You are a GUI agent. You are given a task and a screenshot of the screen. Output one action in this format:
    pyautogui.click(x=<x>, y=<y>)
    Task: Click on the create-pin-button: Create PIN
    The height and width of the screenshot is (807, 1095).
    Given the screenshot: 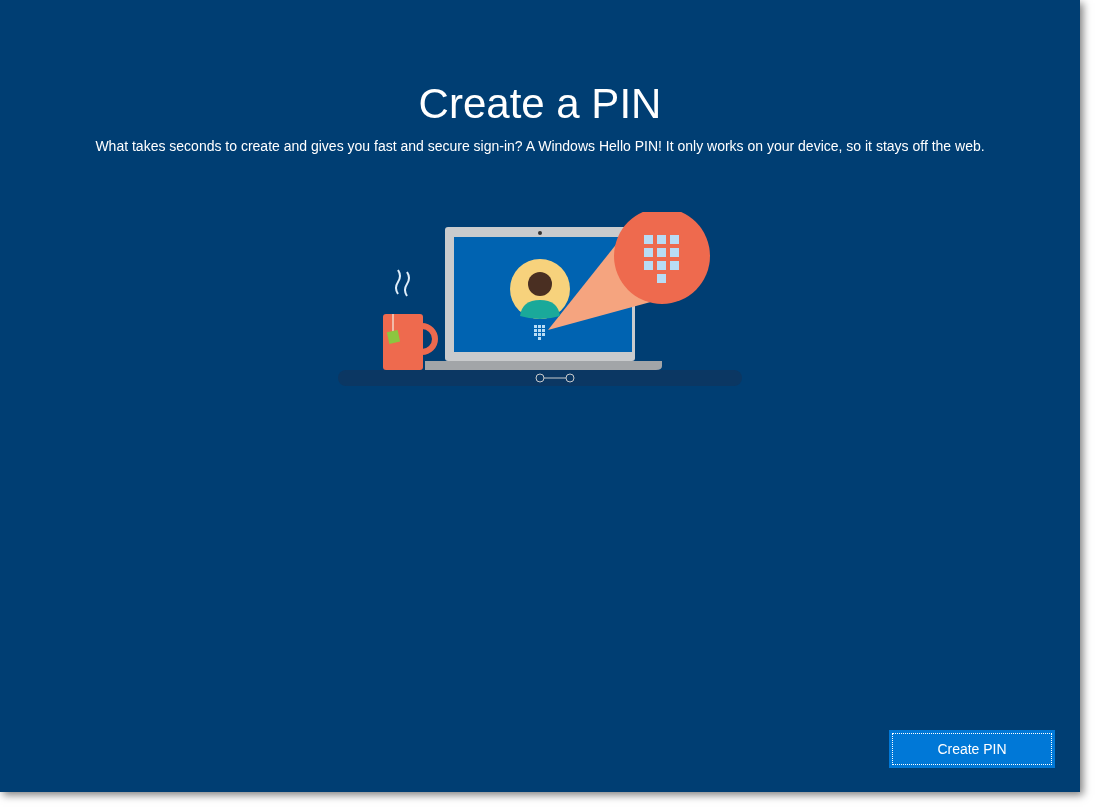 What is the action you would take?
    pyautogui.click(x=972, y=749)
    